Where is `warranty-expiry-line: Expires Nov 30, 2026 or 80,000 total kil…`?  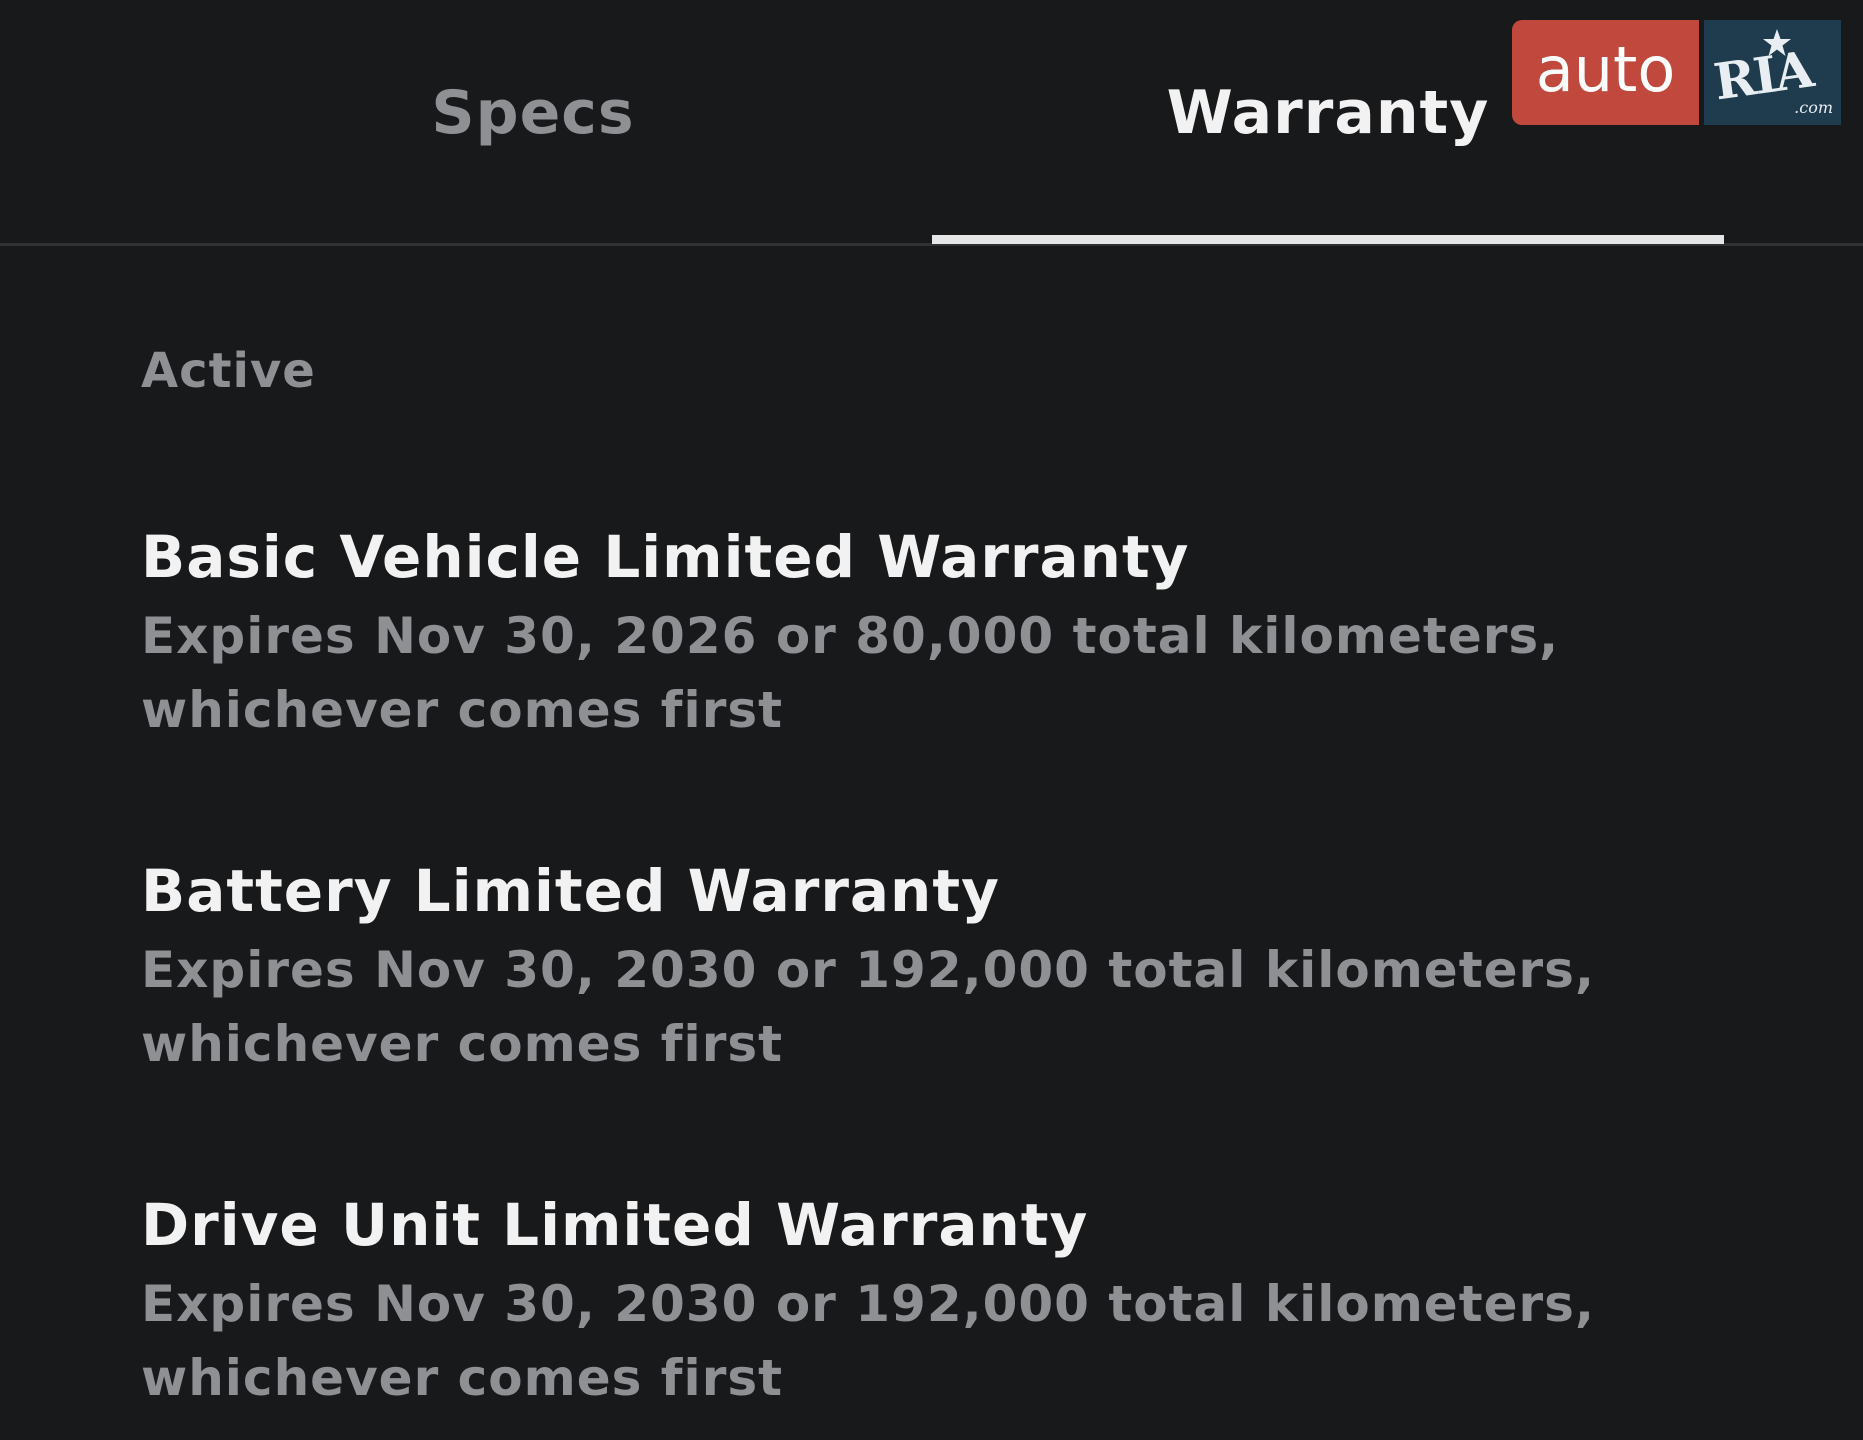 warranty-expiry-line: Expires Nov 30, 2026 or 80,000 total kil… is located at coordinates (850, 636).